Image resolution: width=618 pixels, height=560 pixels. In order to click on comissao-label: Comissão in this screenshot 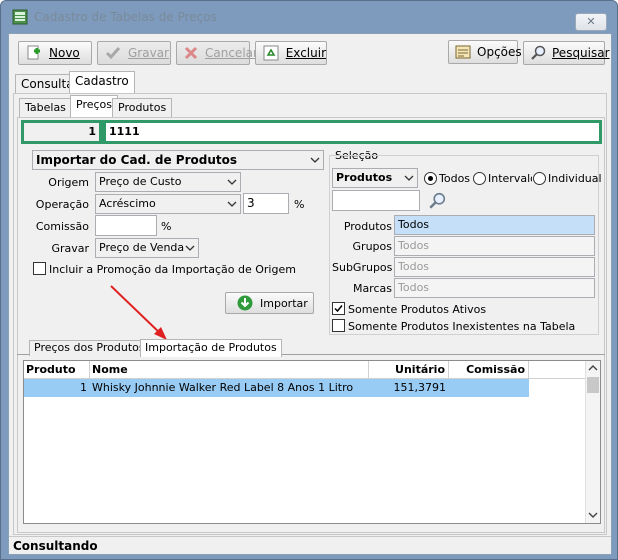, I will do `click(62, 226)`.